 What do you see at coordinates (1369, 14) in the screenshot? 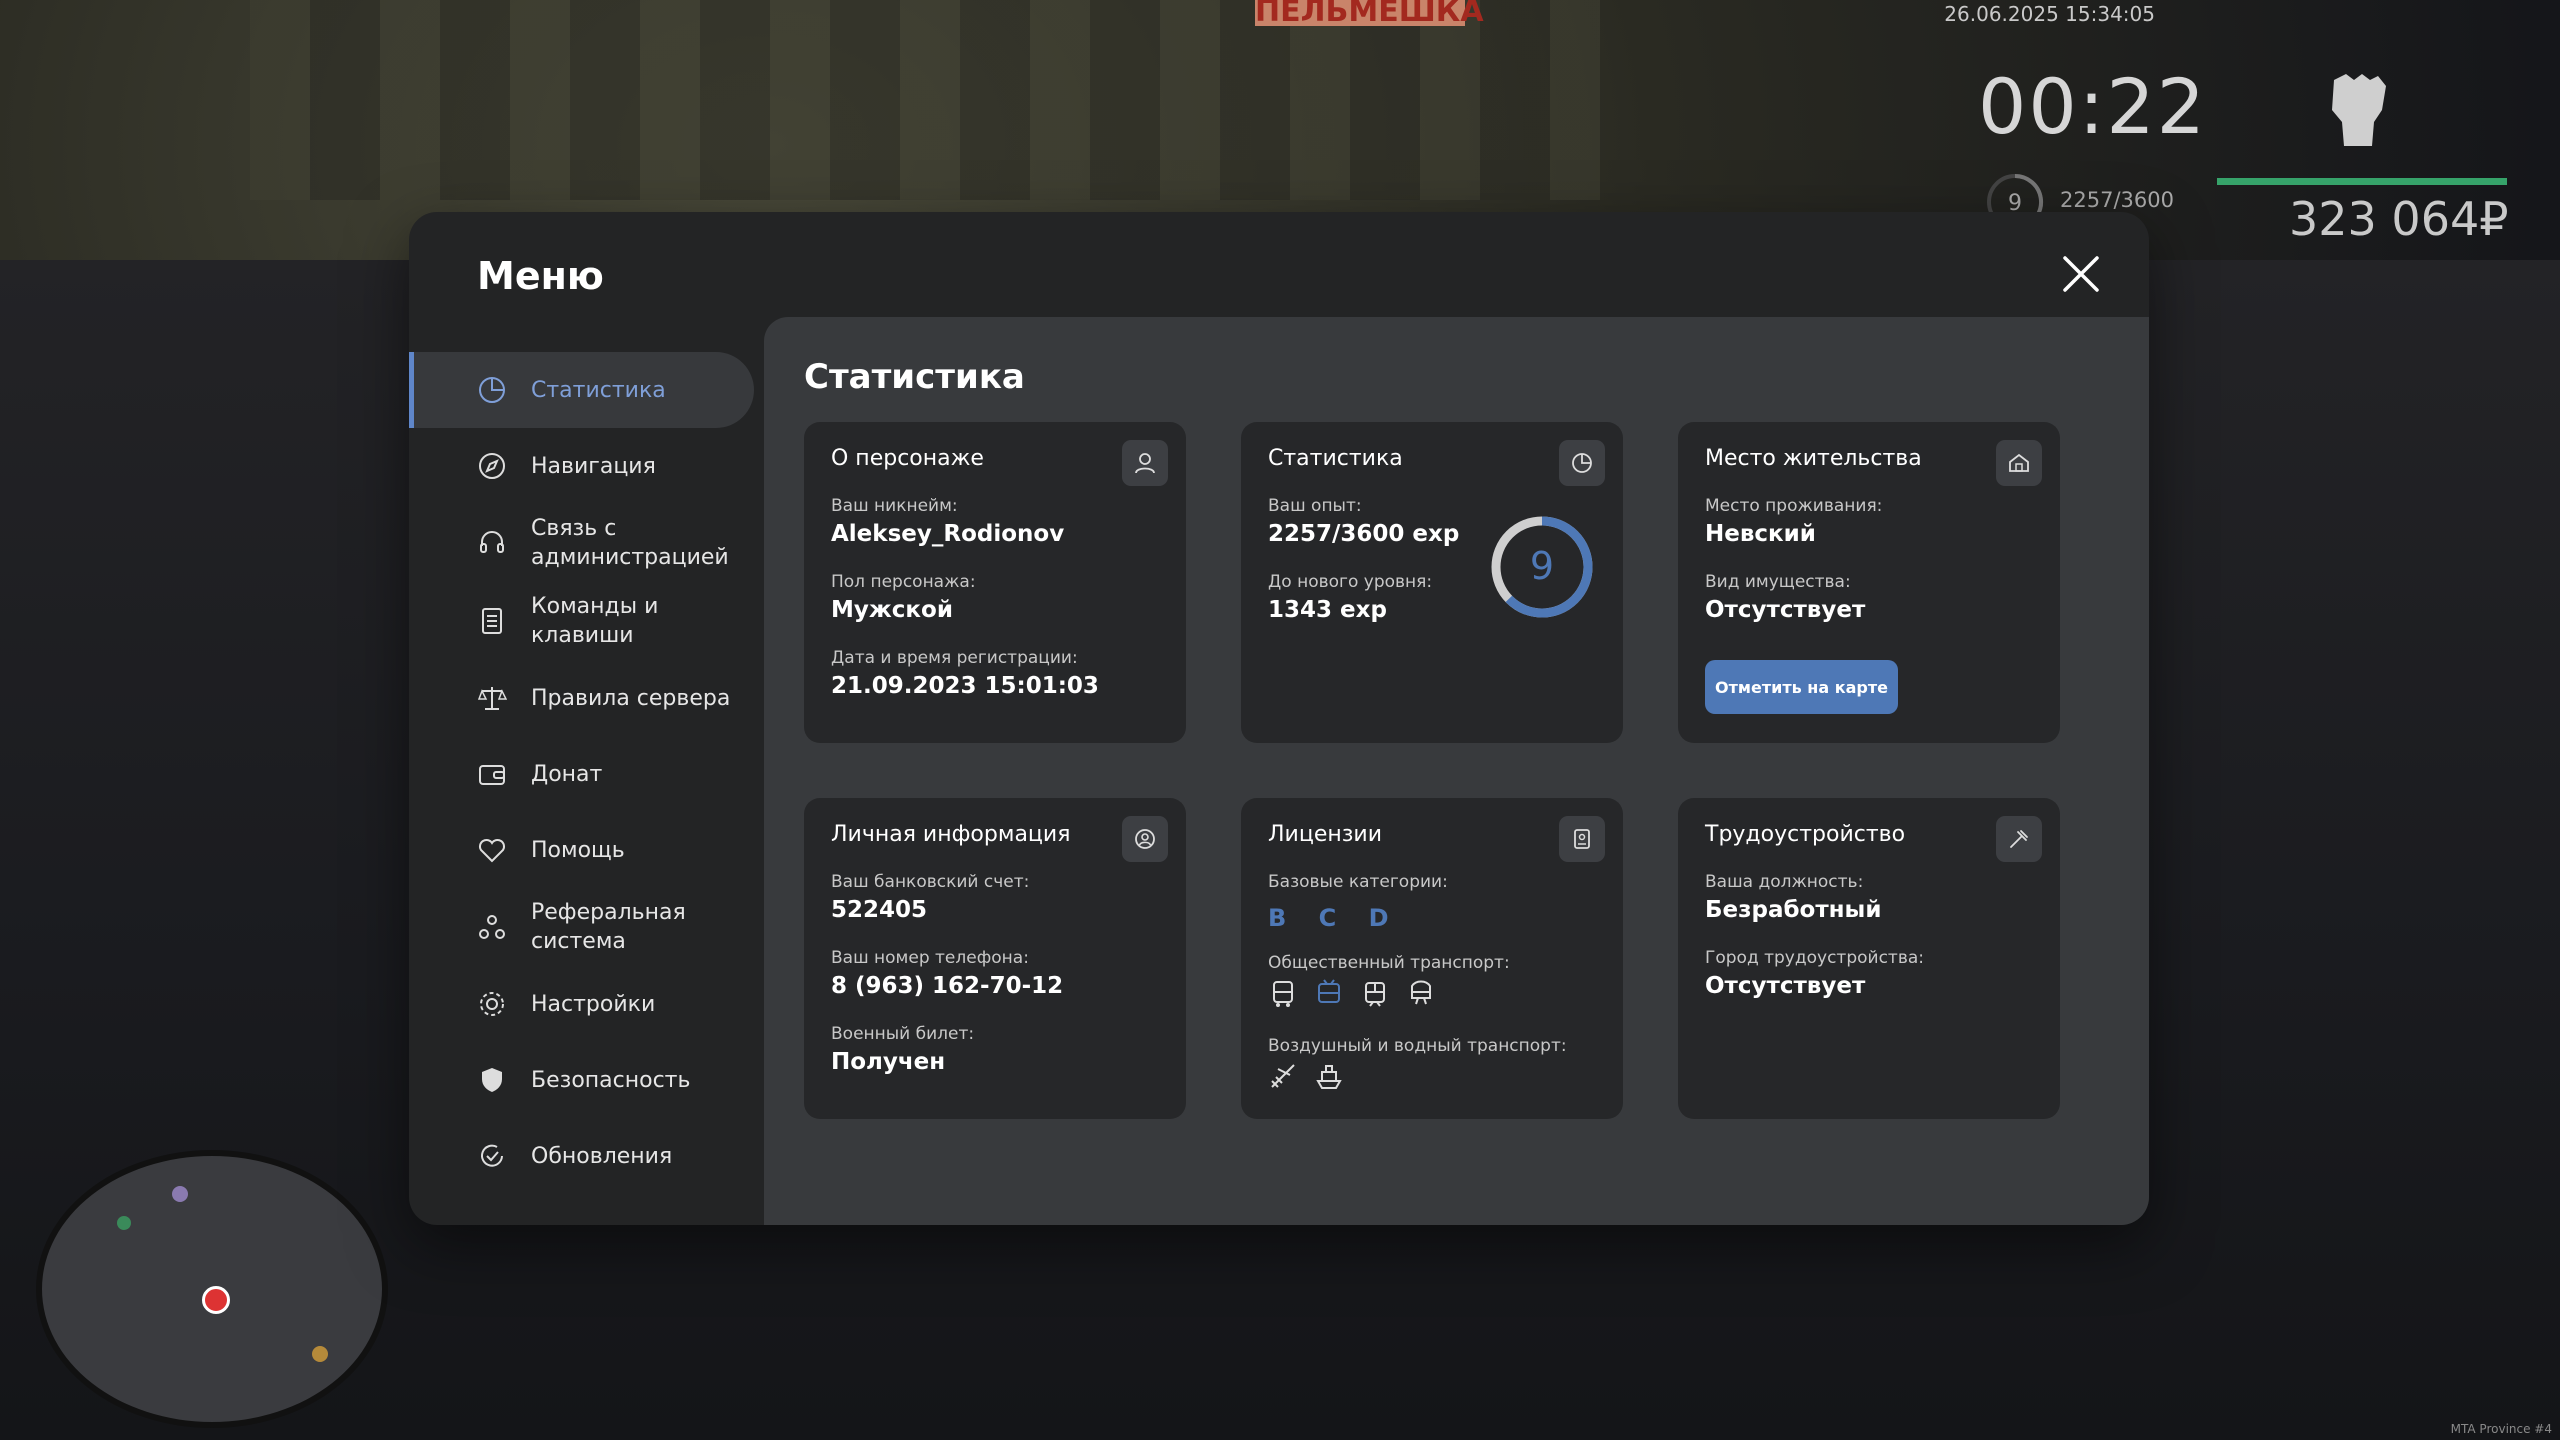
I see `shop-sign: ПЕЛЬМЕШКА` at bounding box center [1369, 14].